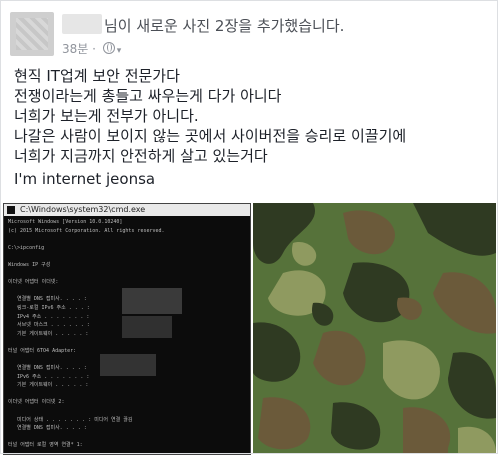 The image size is (500, 456). Describe the element at coordinates (83, 209) in the screenshot. I see `cmd-title: C:\Windows\system32\cmd.exe` at that location.